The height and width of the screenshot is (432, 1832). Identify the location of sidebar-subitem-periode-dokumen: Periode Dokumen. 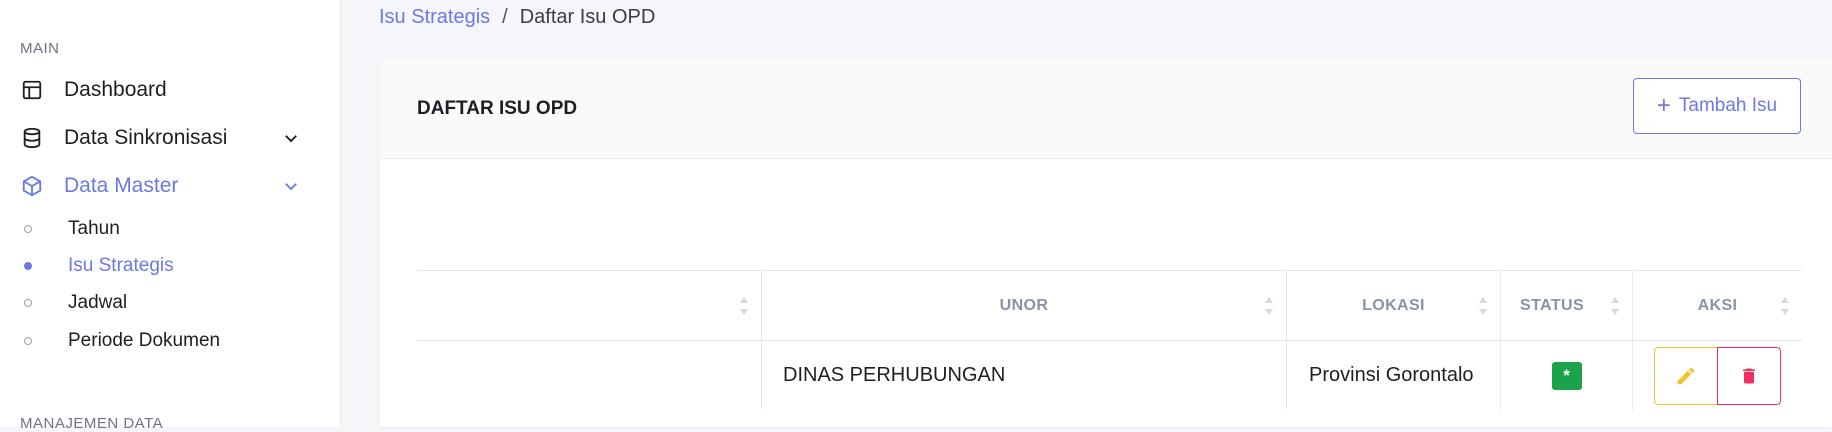
(122, 341).